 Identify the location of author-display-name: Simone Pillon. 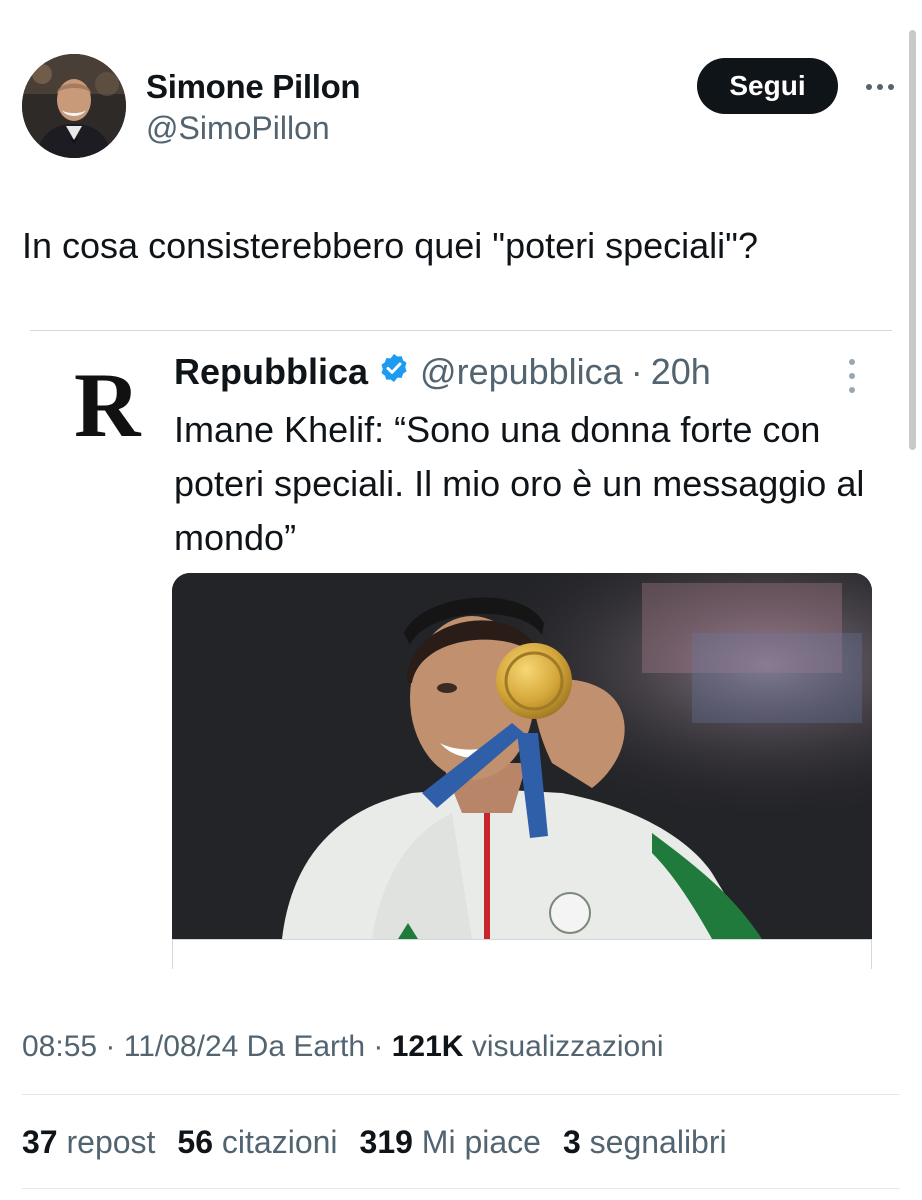
(253, 87).